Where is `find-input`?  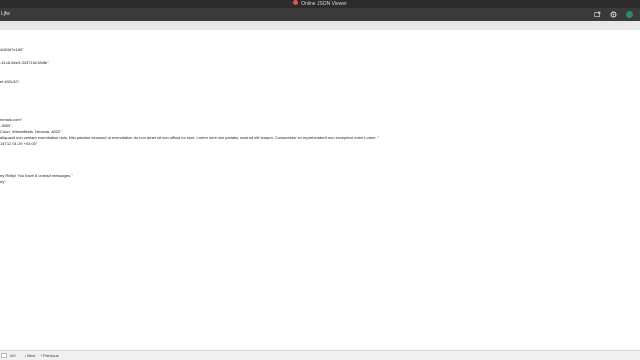
find-input is located at coordinates (4, 355).